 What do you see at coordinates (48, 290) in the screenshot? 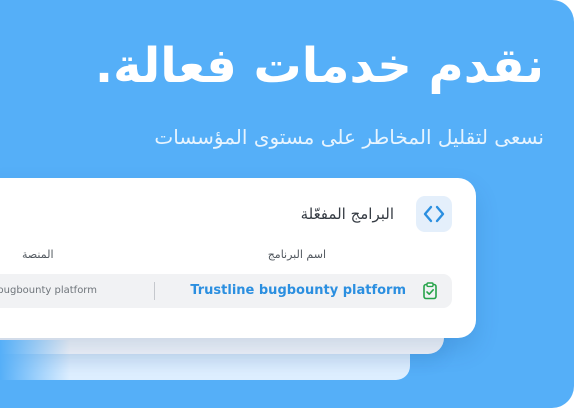
I see `platform-cell: Trustline bugbounty platform` at bounding box center [48, 290].